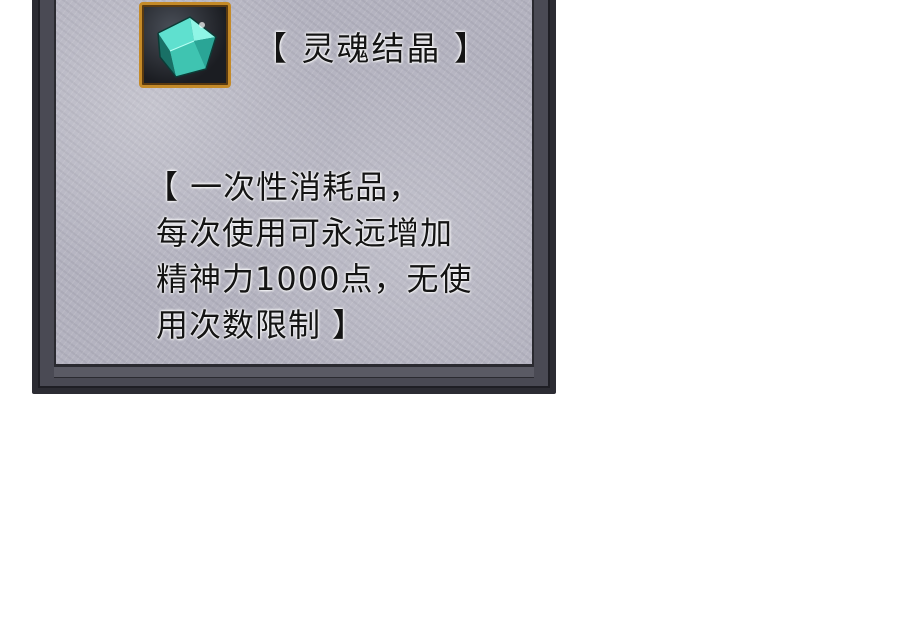 This screenshot has width=900, height=644. Describe the element at coordinates (341, 256) in the screenshot. I see `item-description: 【 一次性消耗品， 每次使用可永远增加 精神力1000点，无使 用次数限制 】` at that location.